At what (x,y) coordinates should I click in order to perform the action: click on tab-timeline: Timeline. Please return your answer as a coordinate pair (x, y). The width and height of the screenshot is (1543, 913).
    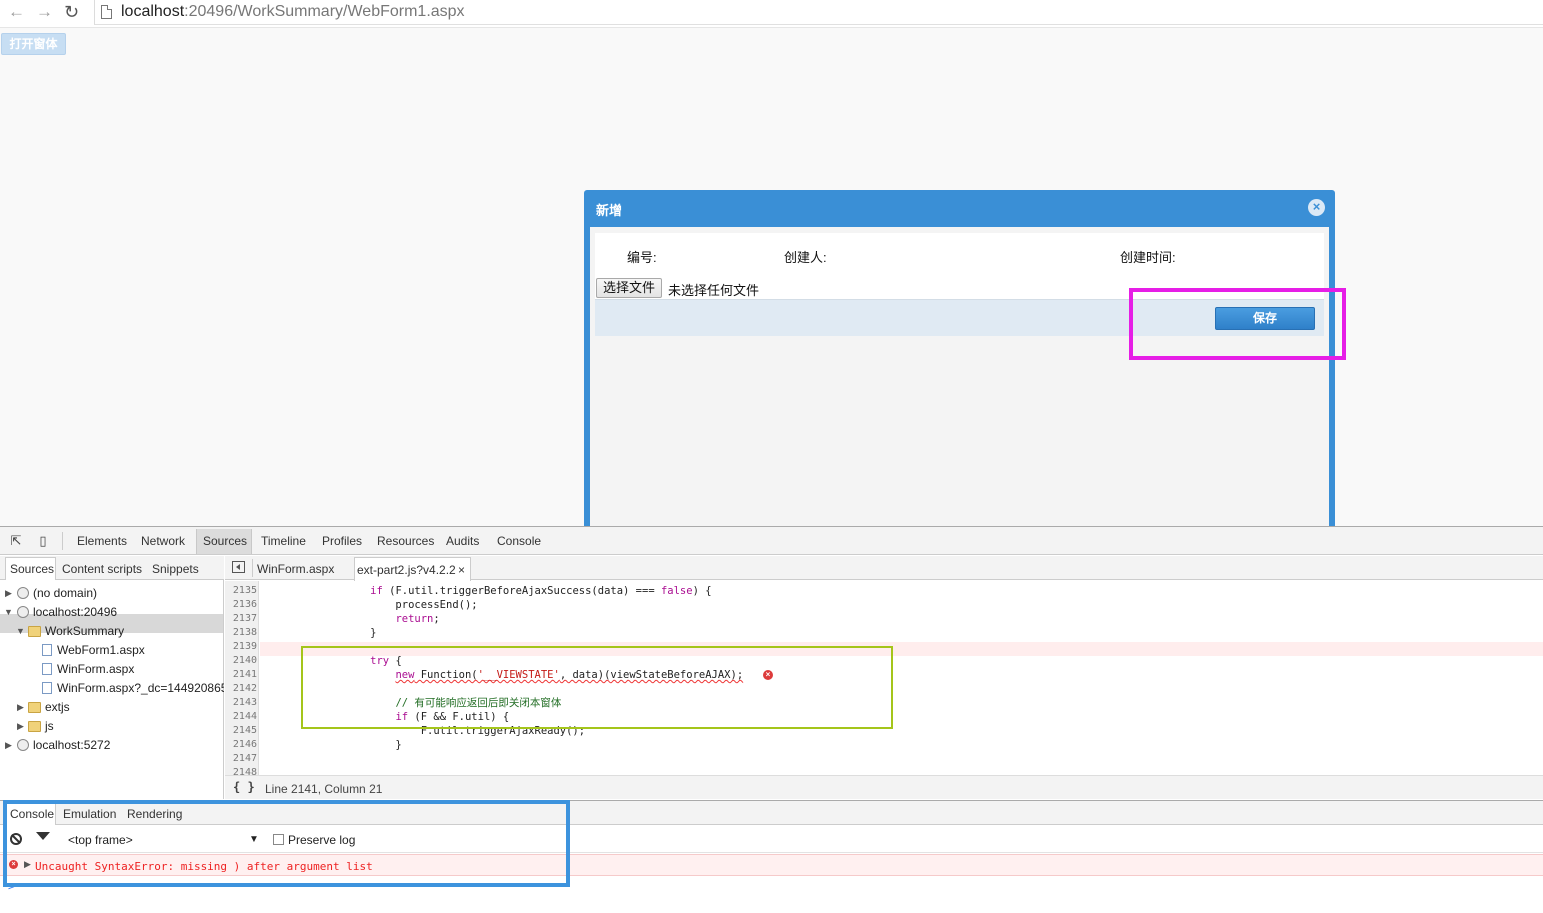
    Looking at the image, I should click on (283, 541).